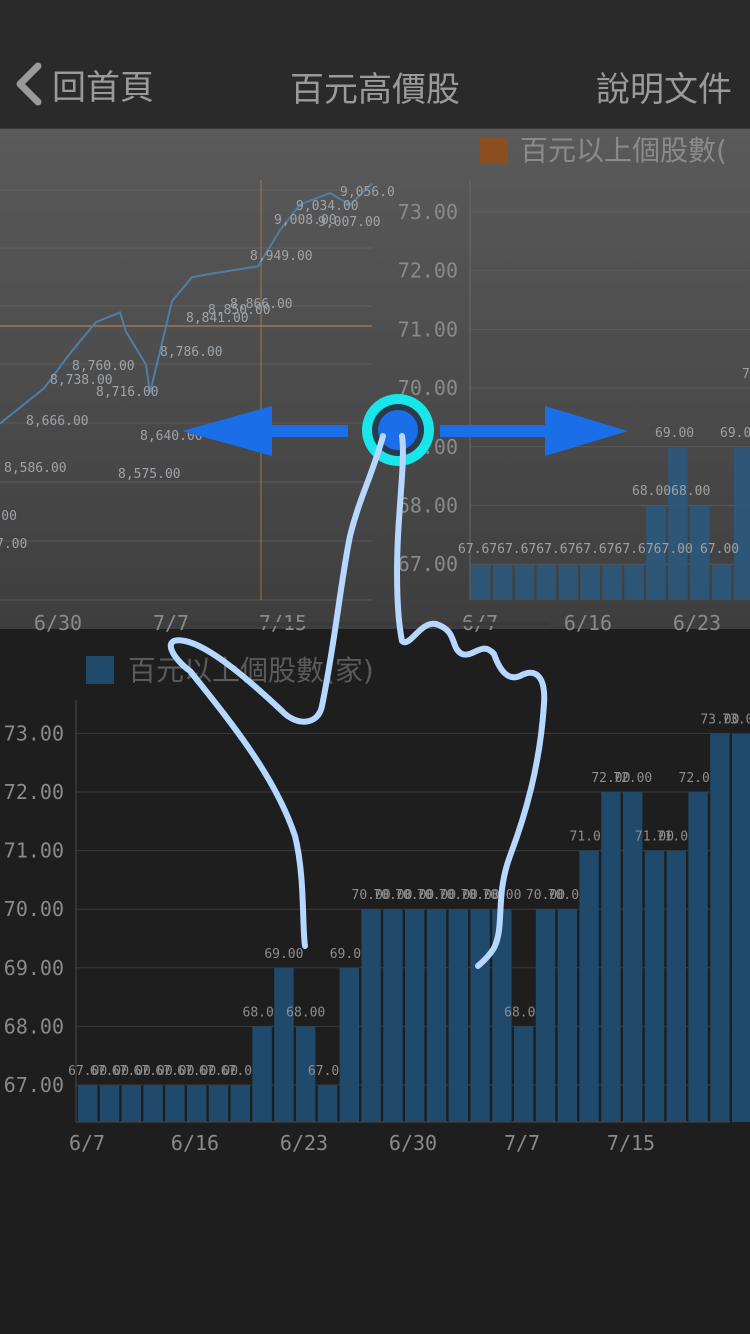  Describe the element at coordinates (428, 212) in the screenshot. I see `bar-y-tick-label: 73.00` at that location.